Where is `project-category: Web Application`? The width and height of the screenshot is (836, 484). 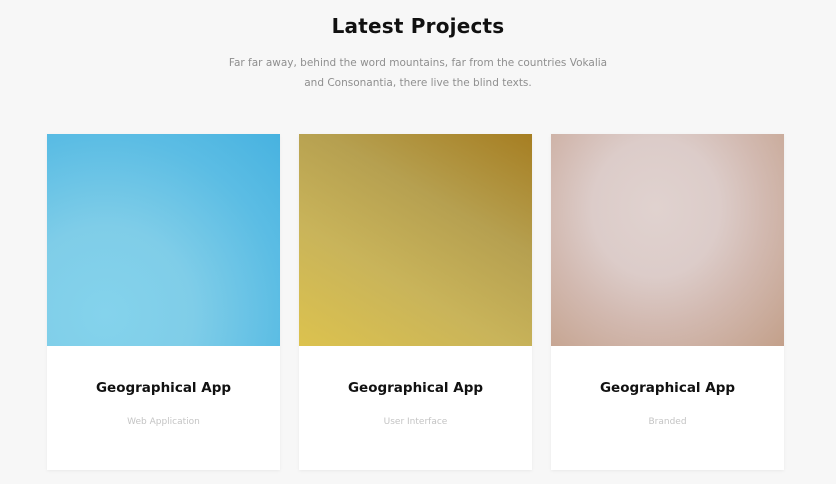
project-category: Web Application is located at coordinates (163, 422).